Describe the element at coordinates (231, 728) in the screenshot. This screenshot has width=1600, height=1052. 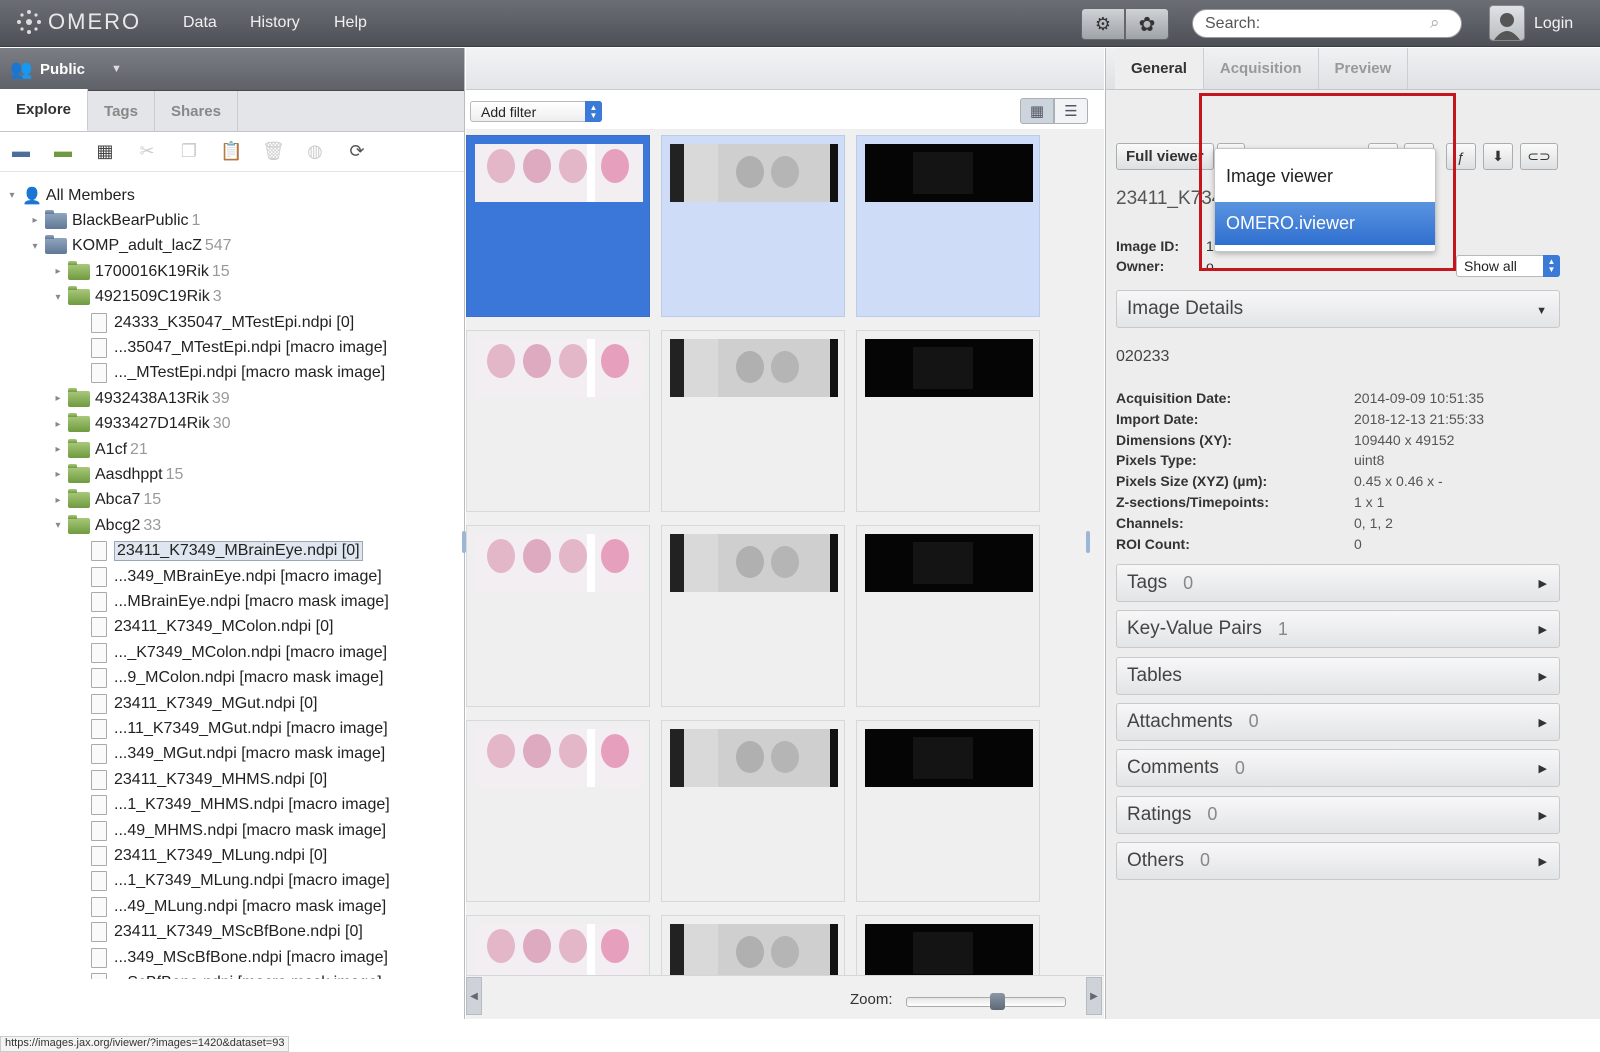
I see `tree-image-item: ...11_K7349_MGut.ndpi [macro image]` at that location.